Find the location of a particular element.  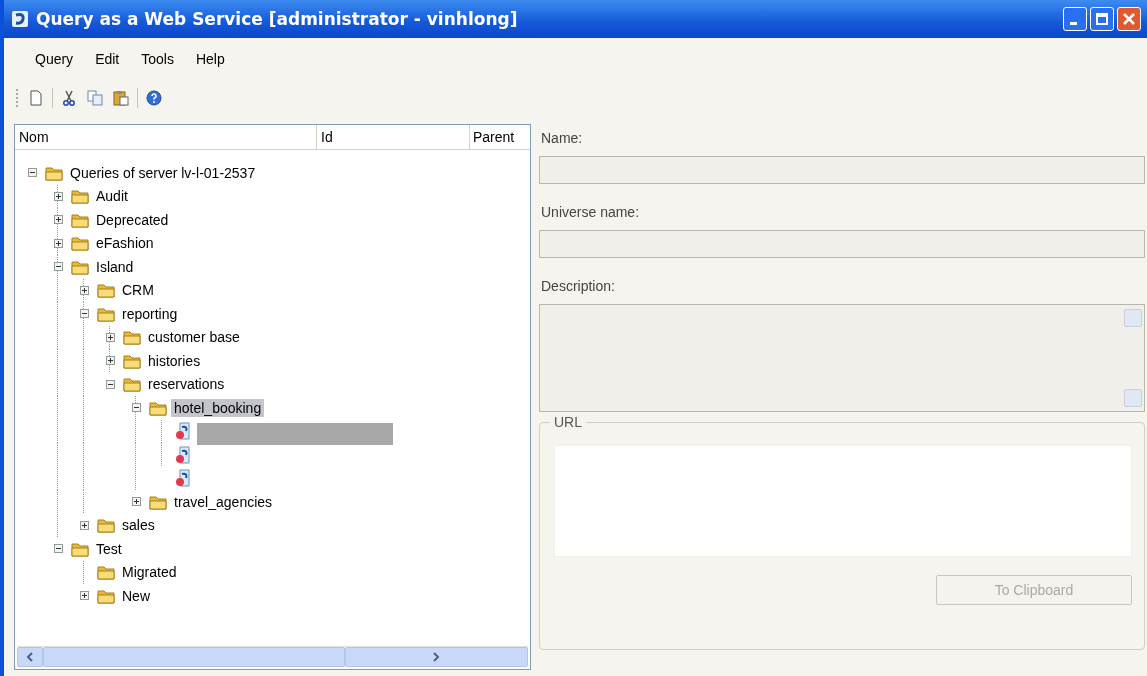

tree-item: hotel_booking is located at coordinates (218, 407).